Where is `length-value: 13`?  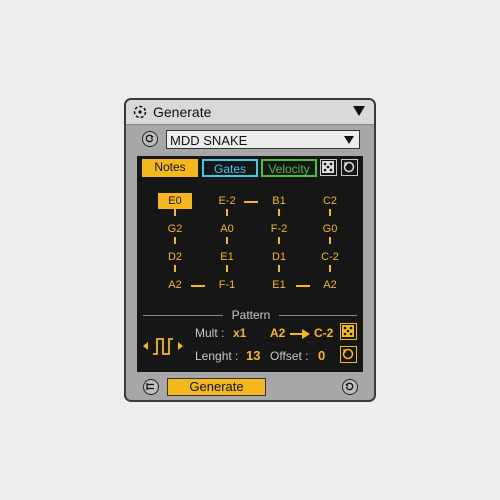
length-value: 13 is located at coordinates (253, 355).